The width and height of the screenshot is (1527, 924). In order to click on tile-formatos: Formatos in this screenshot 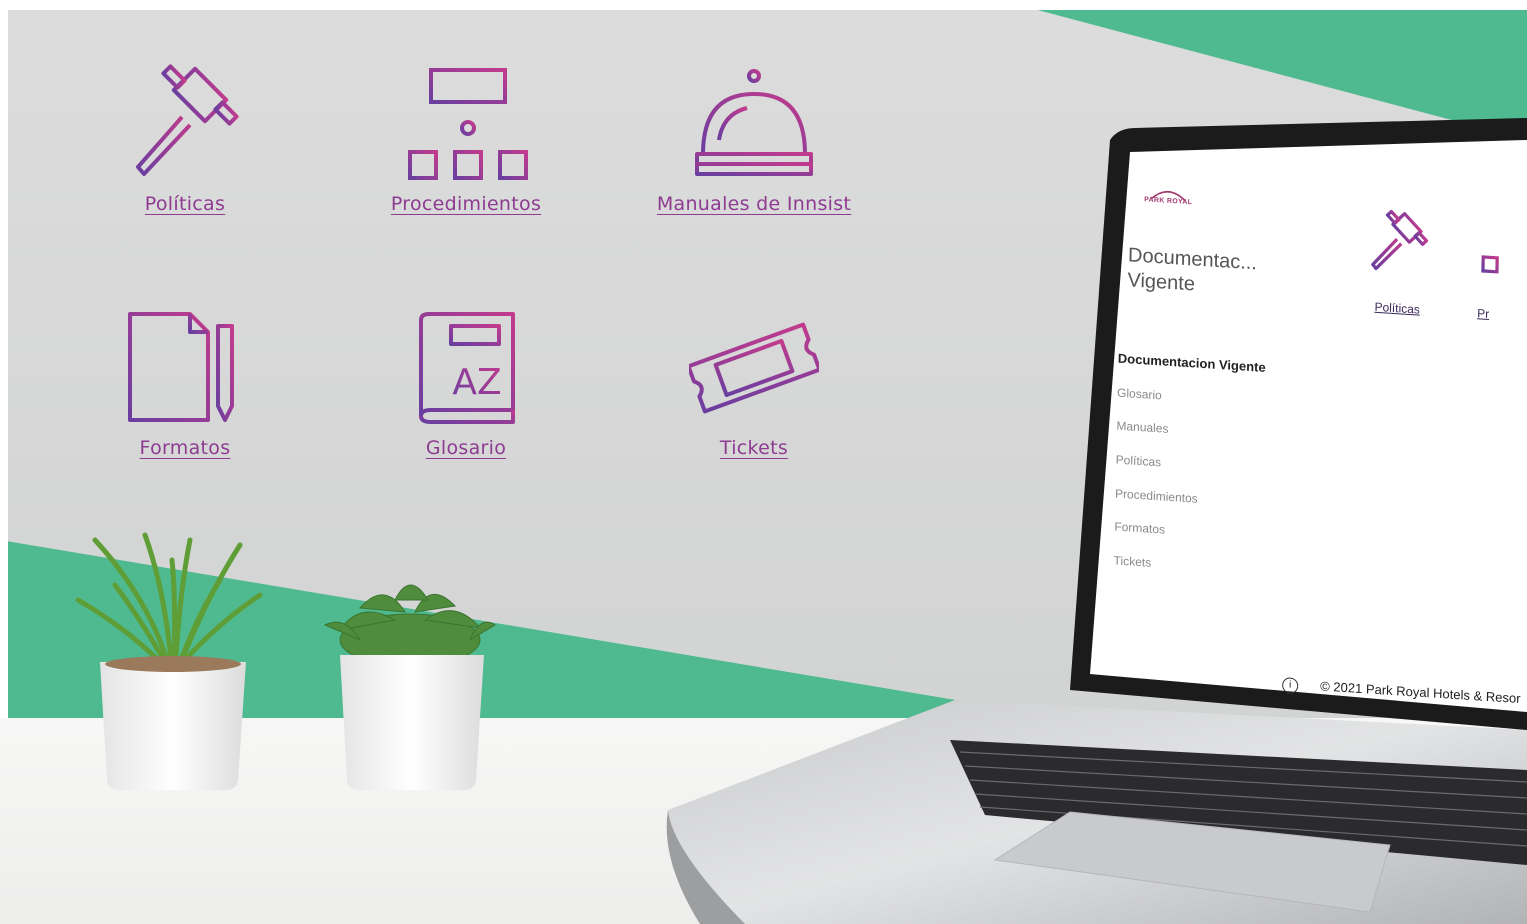, I will do `click(185, 382)`.